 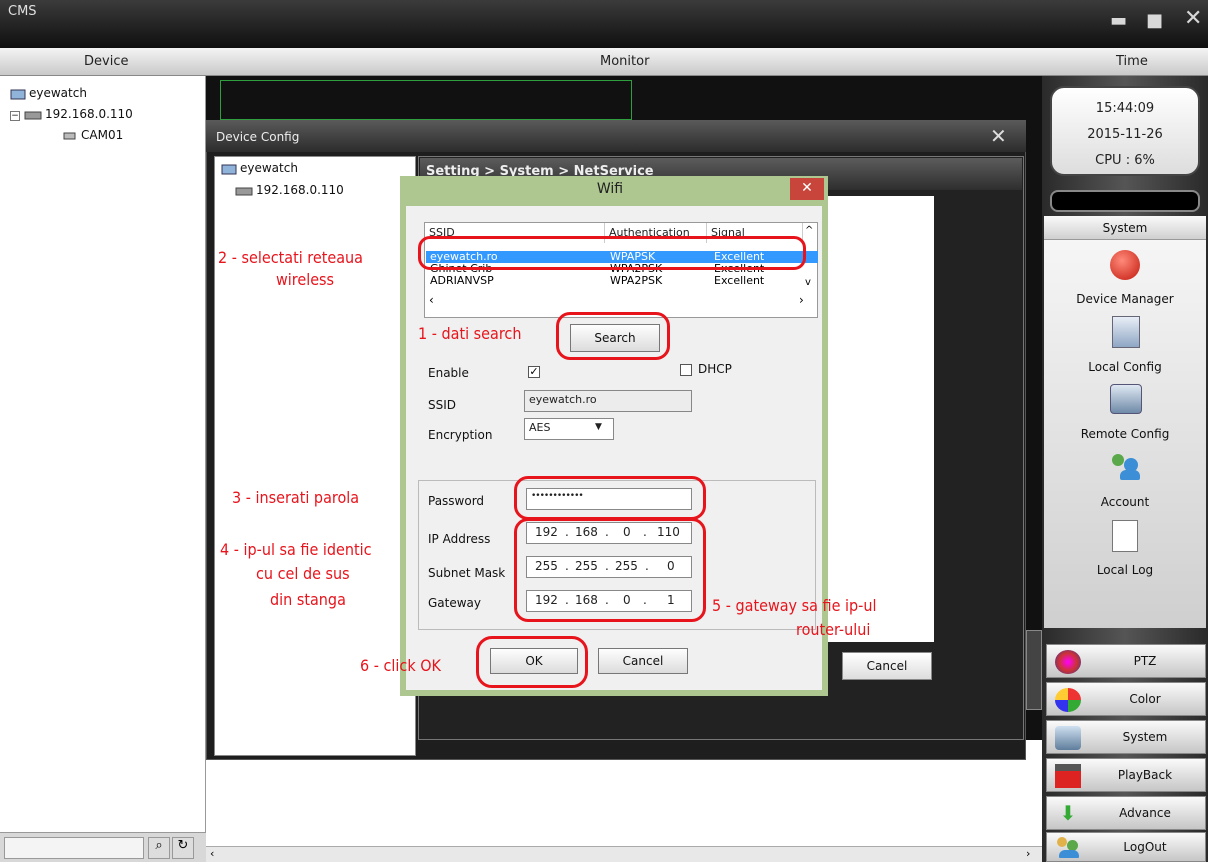 I want to click on playback-button: PlayBack, so click(x=1126, y=775).